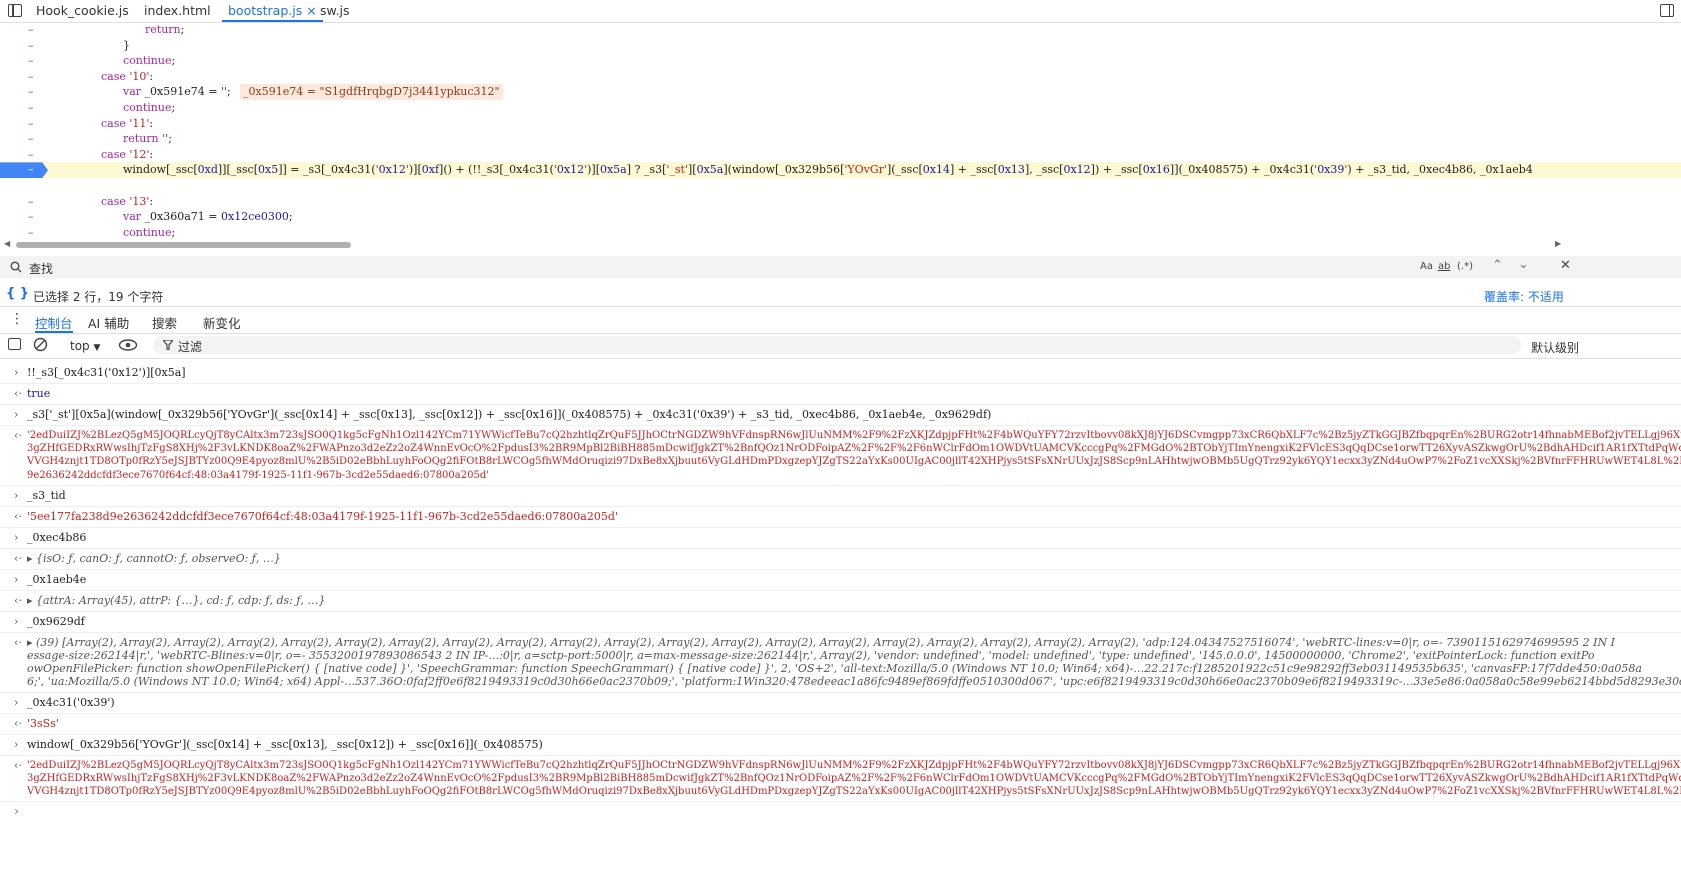 The image size is (1681, 871). I want to click on breakpoint-marker-icon: –, so click(24, 170).